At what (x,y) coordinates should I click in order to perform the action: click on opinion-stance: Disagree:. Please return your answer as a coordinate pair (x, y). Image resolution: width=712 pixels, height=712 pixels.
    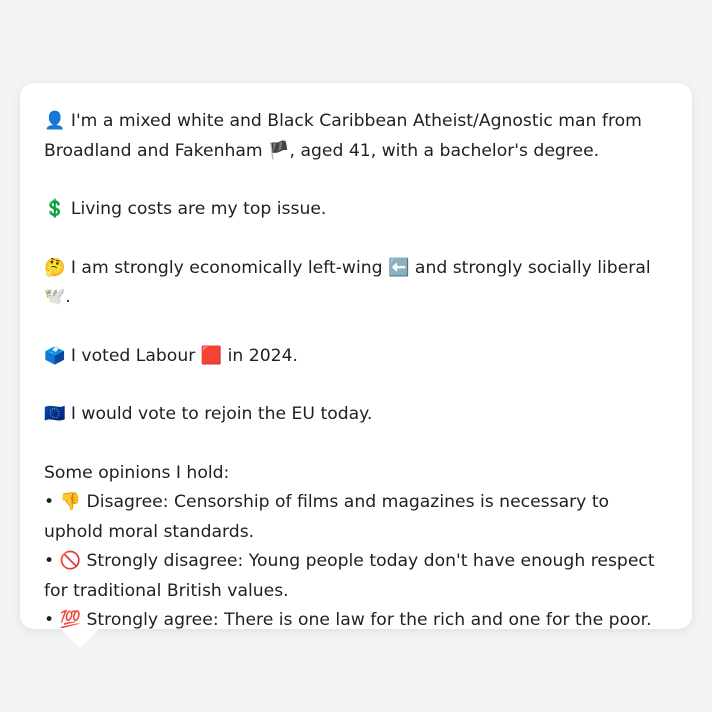
    Looking at the image, I should click on (127, 502).